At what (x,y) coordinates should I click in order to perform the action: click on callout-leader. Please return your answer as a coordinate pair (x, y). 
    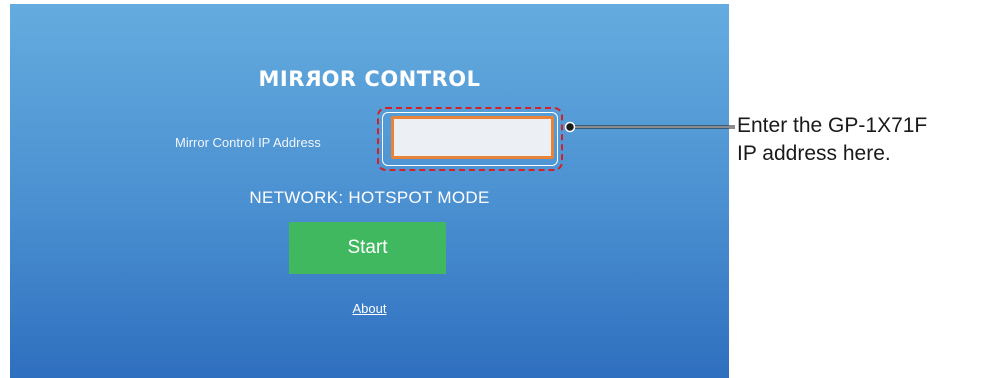
    Looking at the image, I should click on (649, 127).